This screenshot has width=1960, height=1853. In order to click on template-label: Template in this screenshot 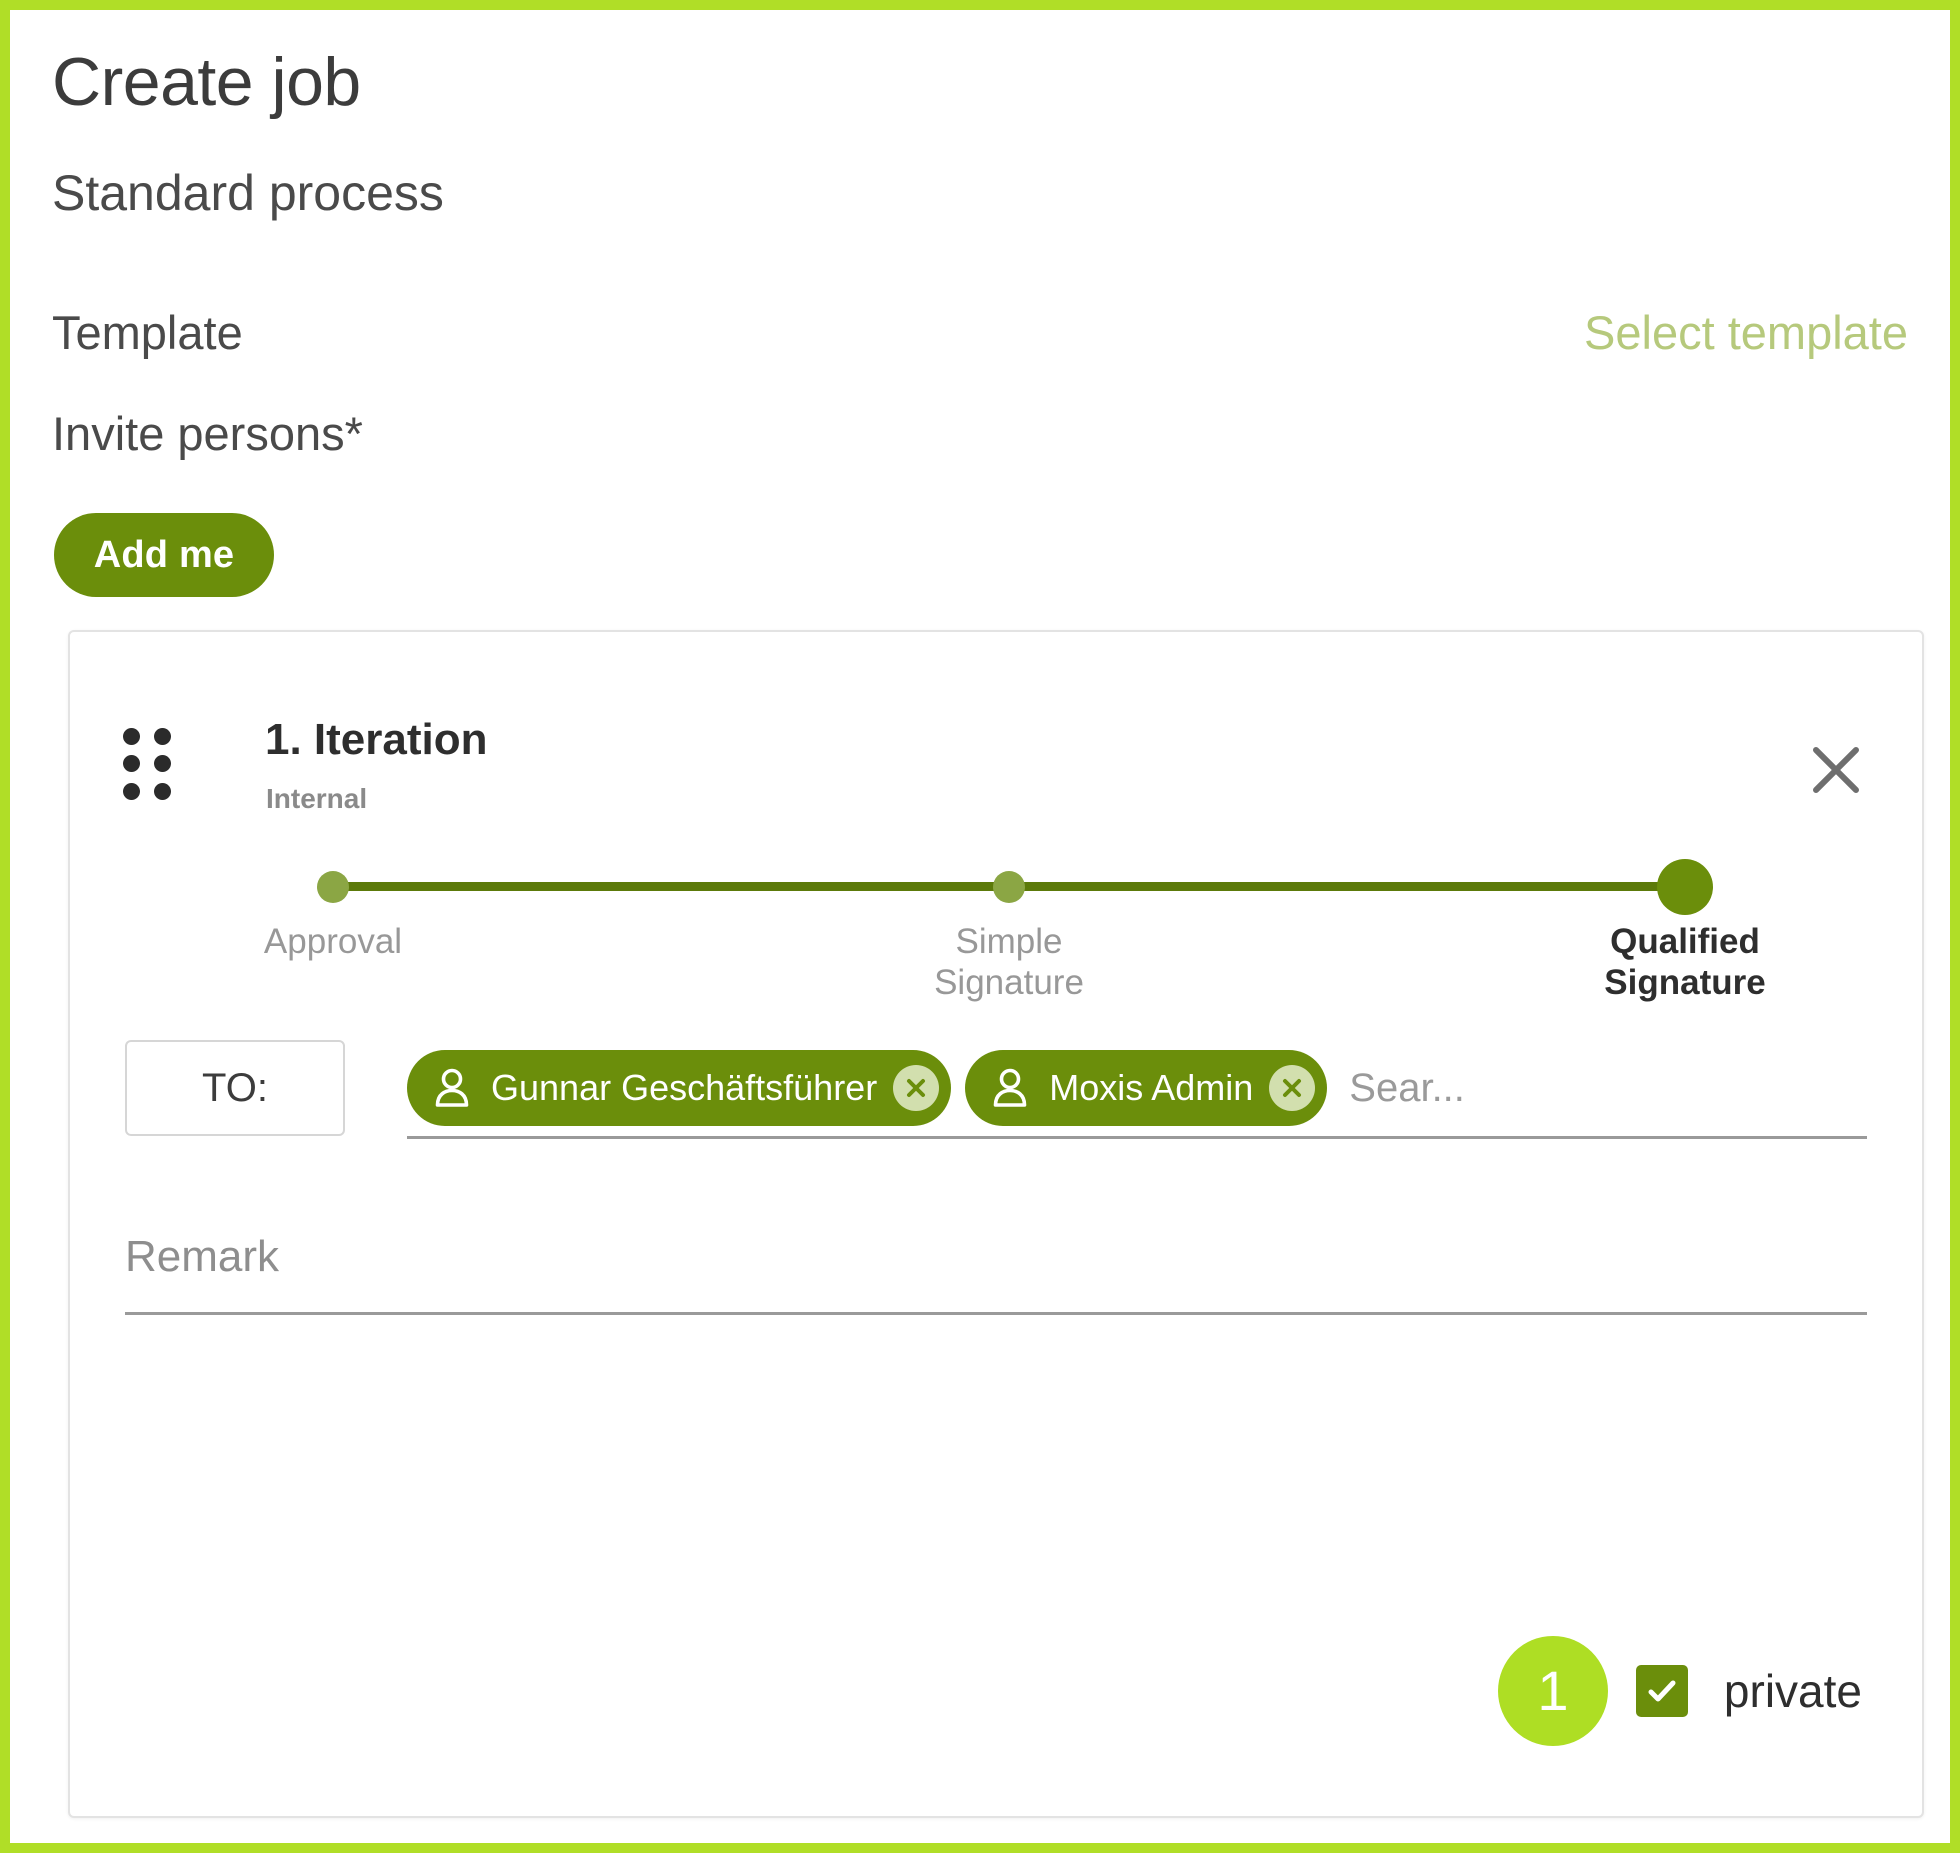, I will do `click(147, 332)`.